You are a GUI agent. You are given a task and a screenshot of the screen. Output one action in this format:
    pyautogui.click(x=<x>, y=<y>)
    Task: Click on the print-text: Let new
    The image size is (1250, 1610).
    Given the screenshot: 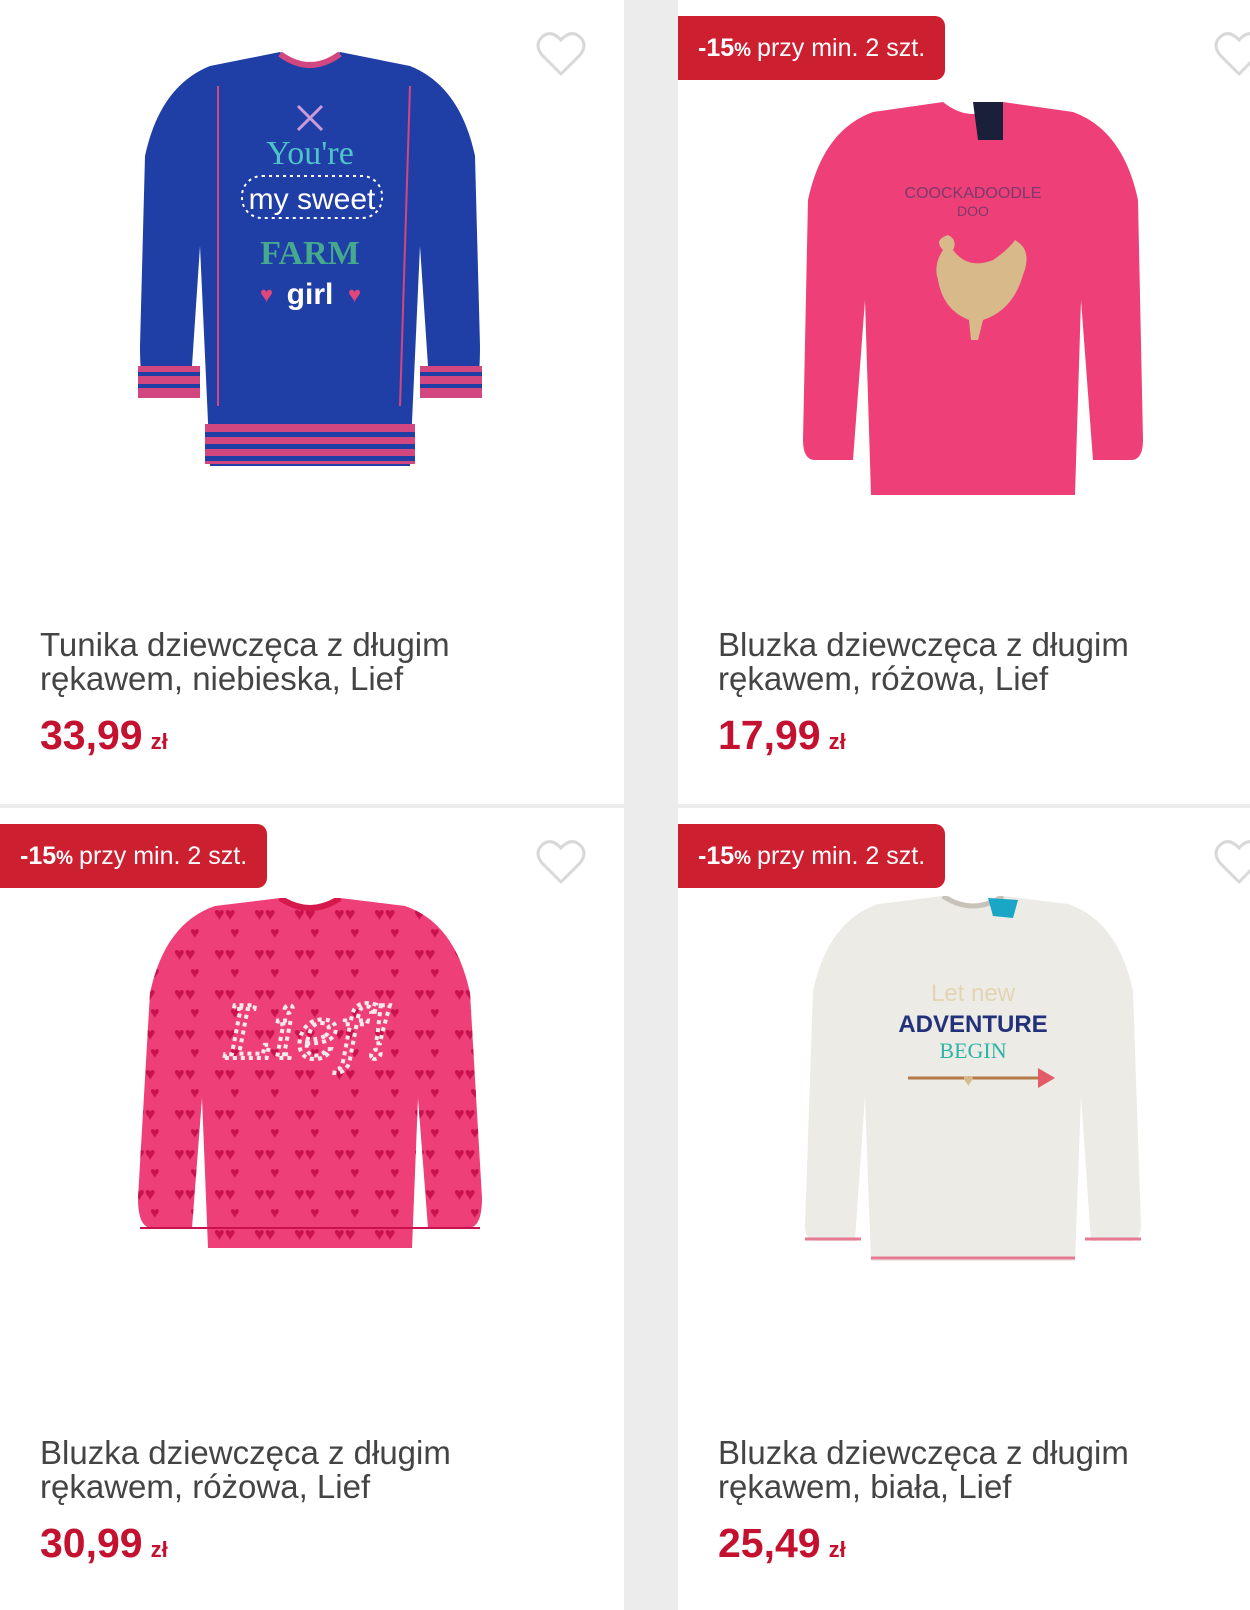 What is the action you would take?
    pyautogui.click(x=973, y=993)
    